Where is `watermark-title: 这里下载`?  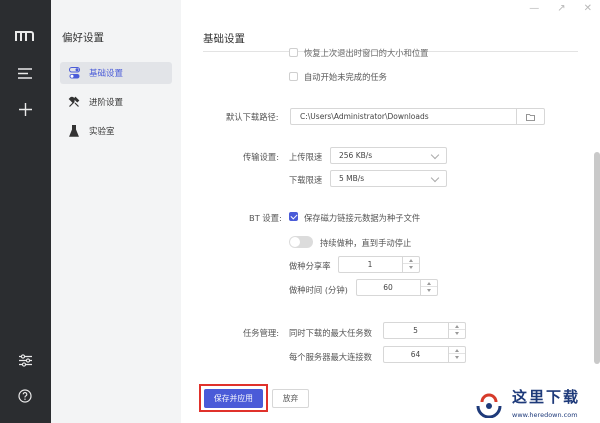
watermark-title: 这里下载 is located at coordinates (546, 397).